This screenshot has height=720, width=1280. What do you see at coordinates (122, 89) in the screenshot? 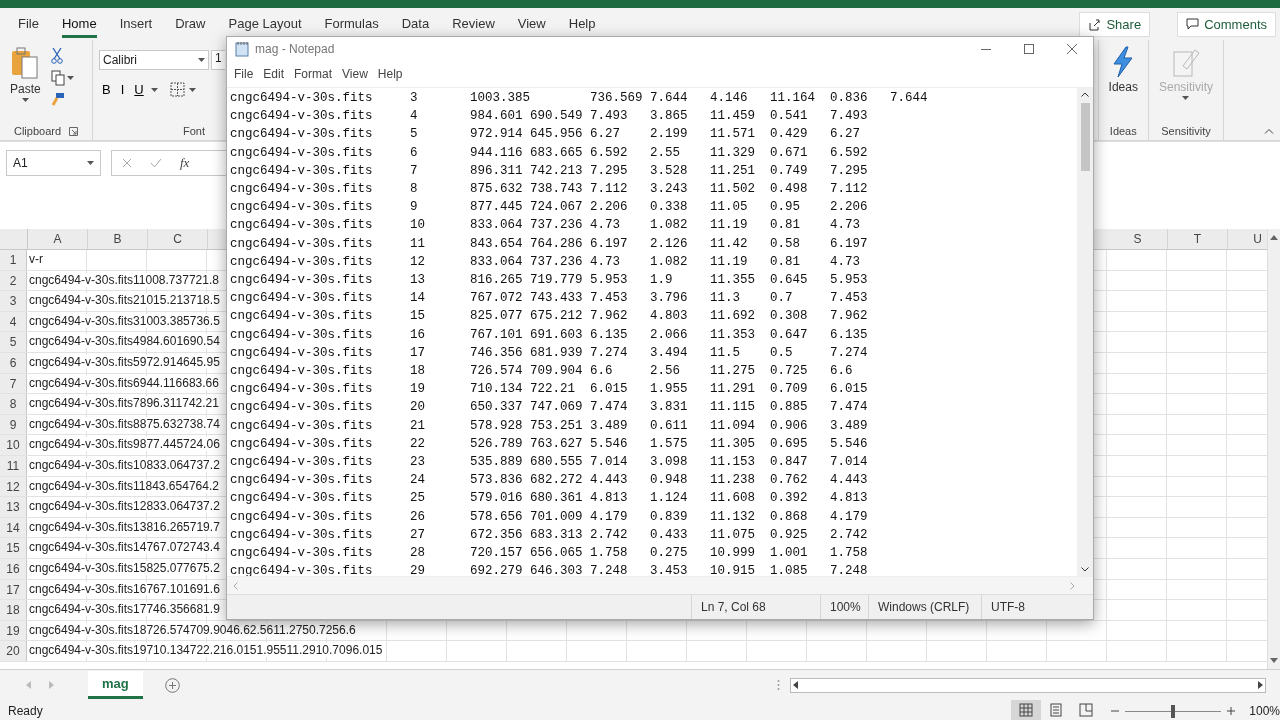
I see `italic-button: I` at bounding box center [122, 89].